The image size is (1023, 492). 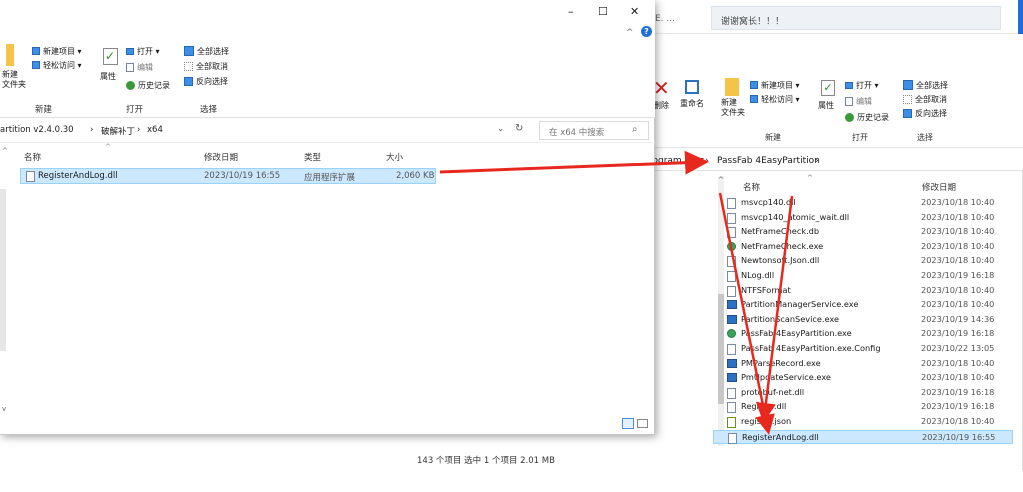 I want to click on file-name: NTFSFormat, so click(x=766, y=289).